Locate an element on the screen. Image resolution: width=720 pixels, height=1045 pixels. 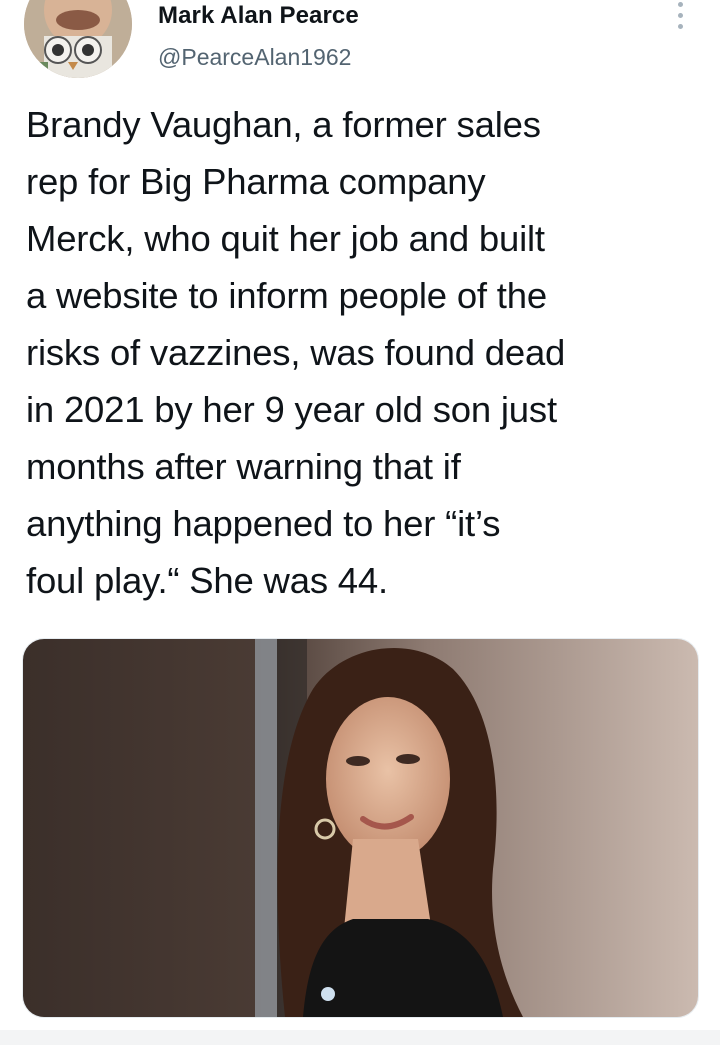
tweet-text-line: risks of vazzines, was found dead is located at coordinates (296, 352).